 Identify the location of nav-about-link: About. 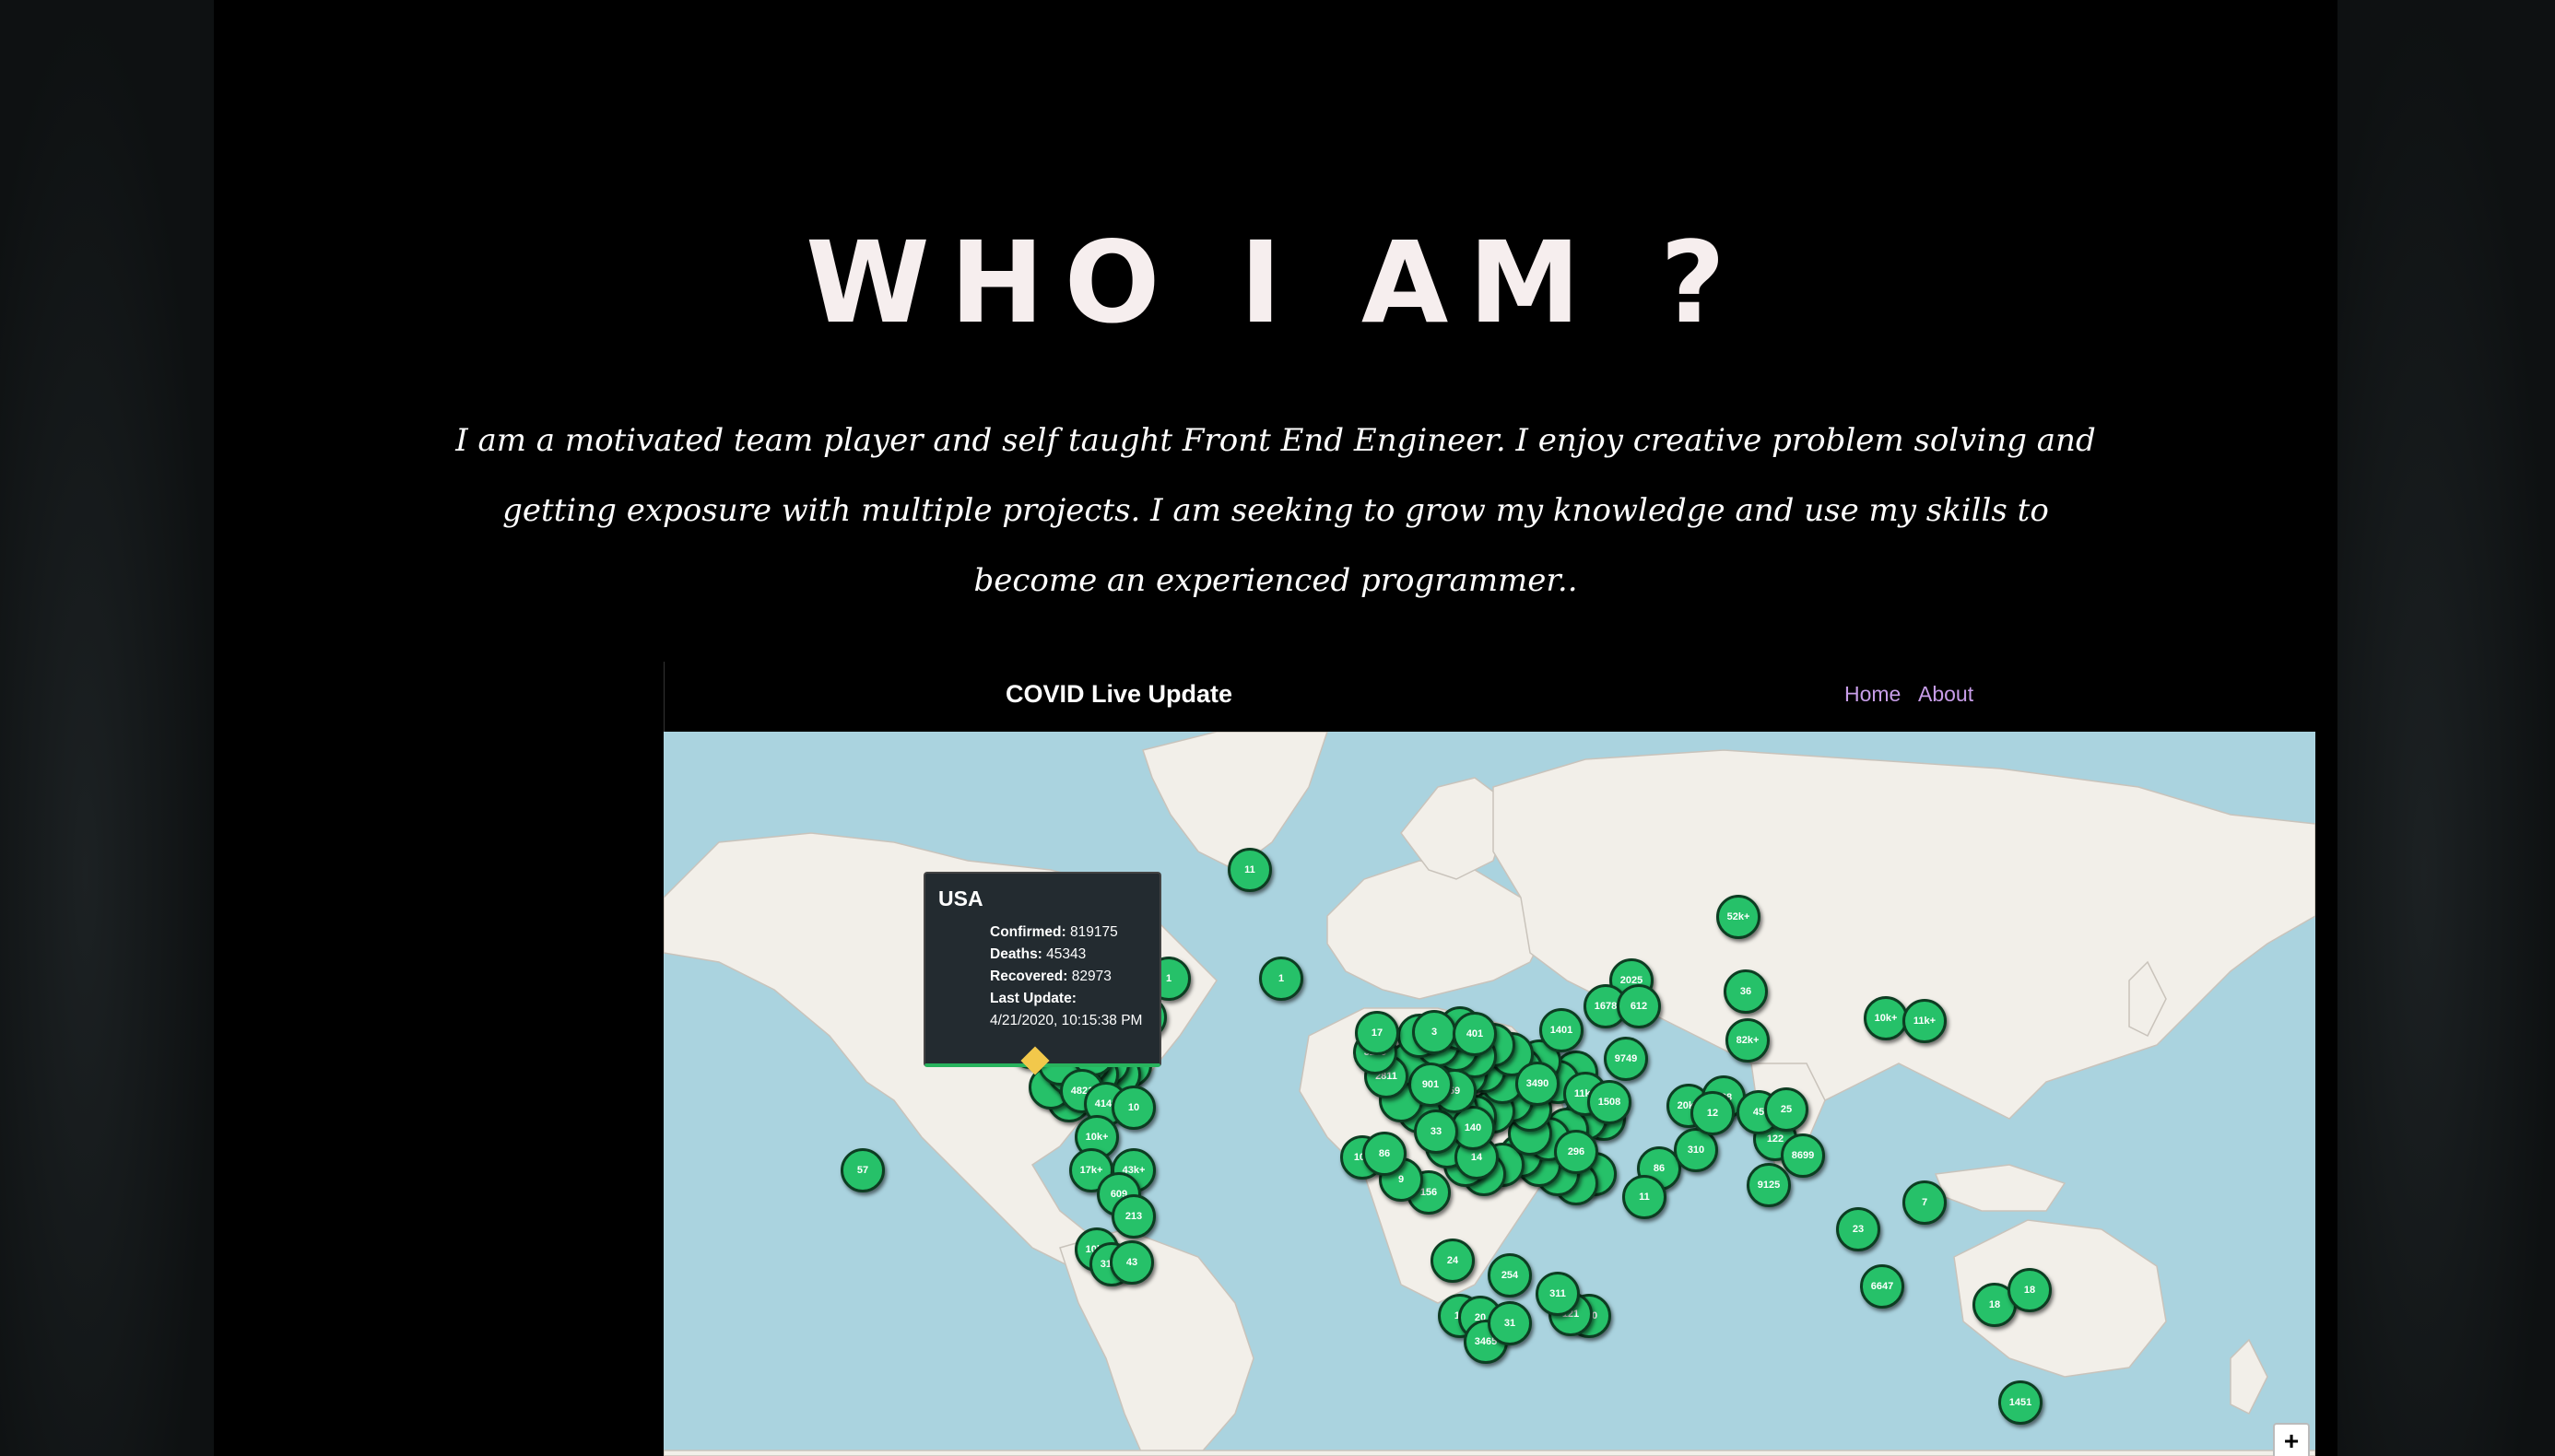
(1945, 694).